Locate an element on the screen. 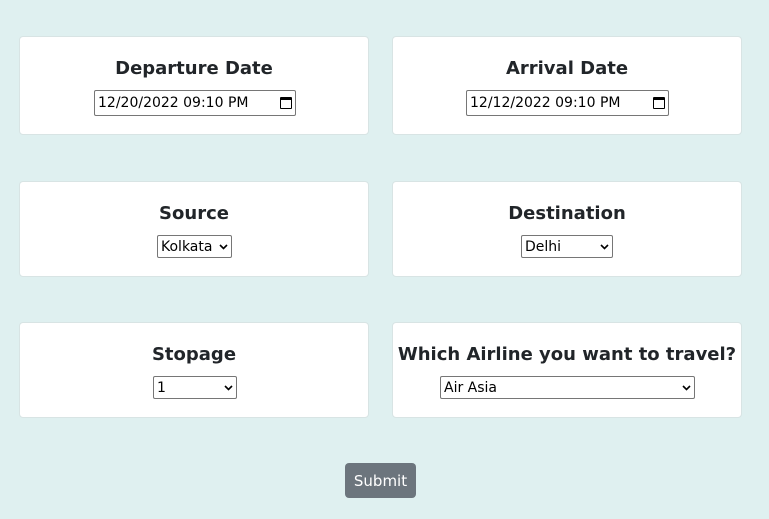 This screenshot has height=519, width=769. stopage-select: 1 is located at coordinates (195, 387).